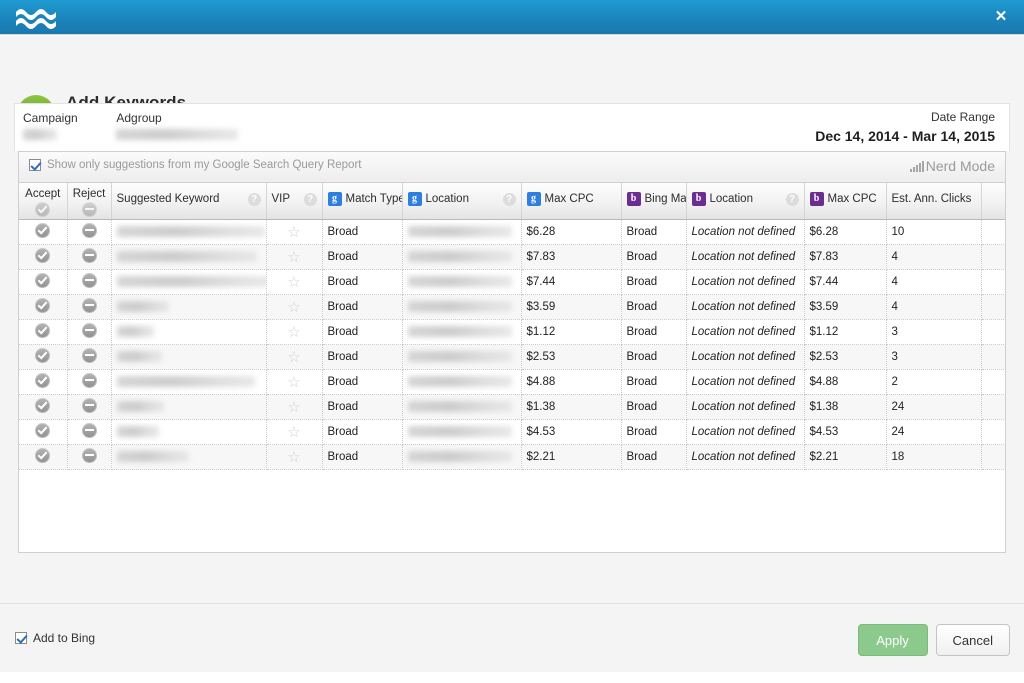 Image resolution: width=1024 pixels, height=683 pixels. Describe the element at coordinates (362, 201) in the screenshot. I see `col-google-match-type: g Match Type` at that location.